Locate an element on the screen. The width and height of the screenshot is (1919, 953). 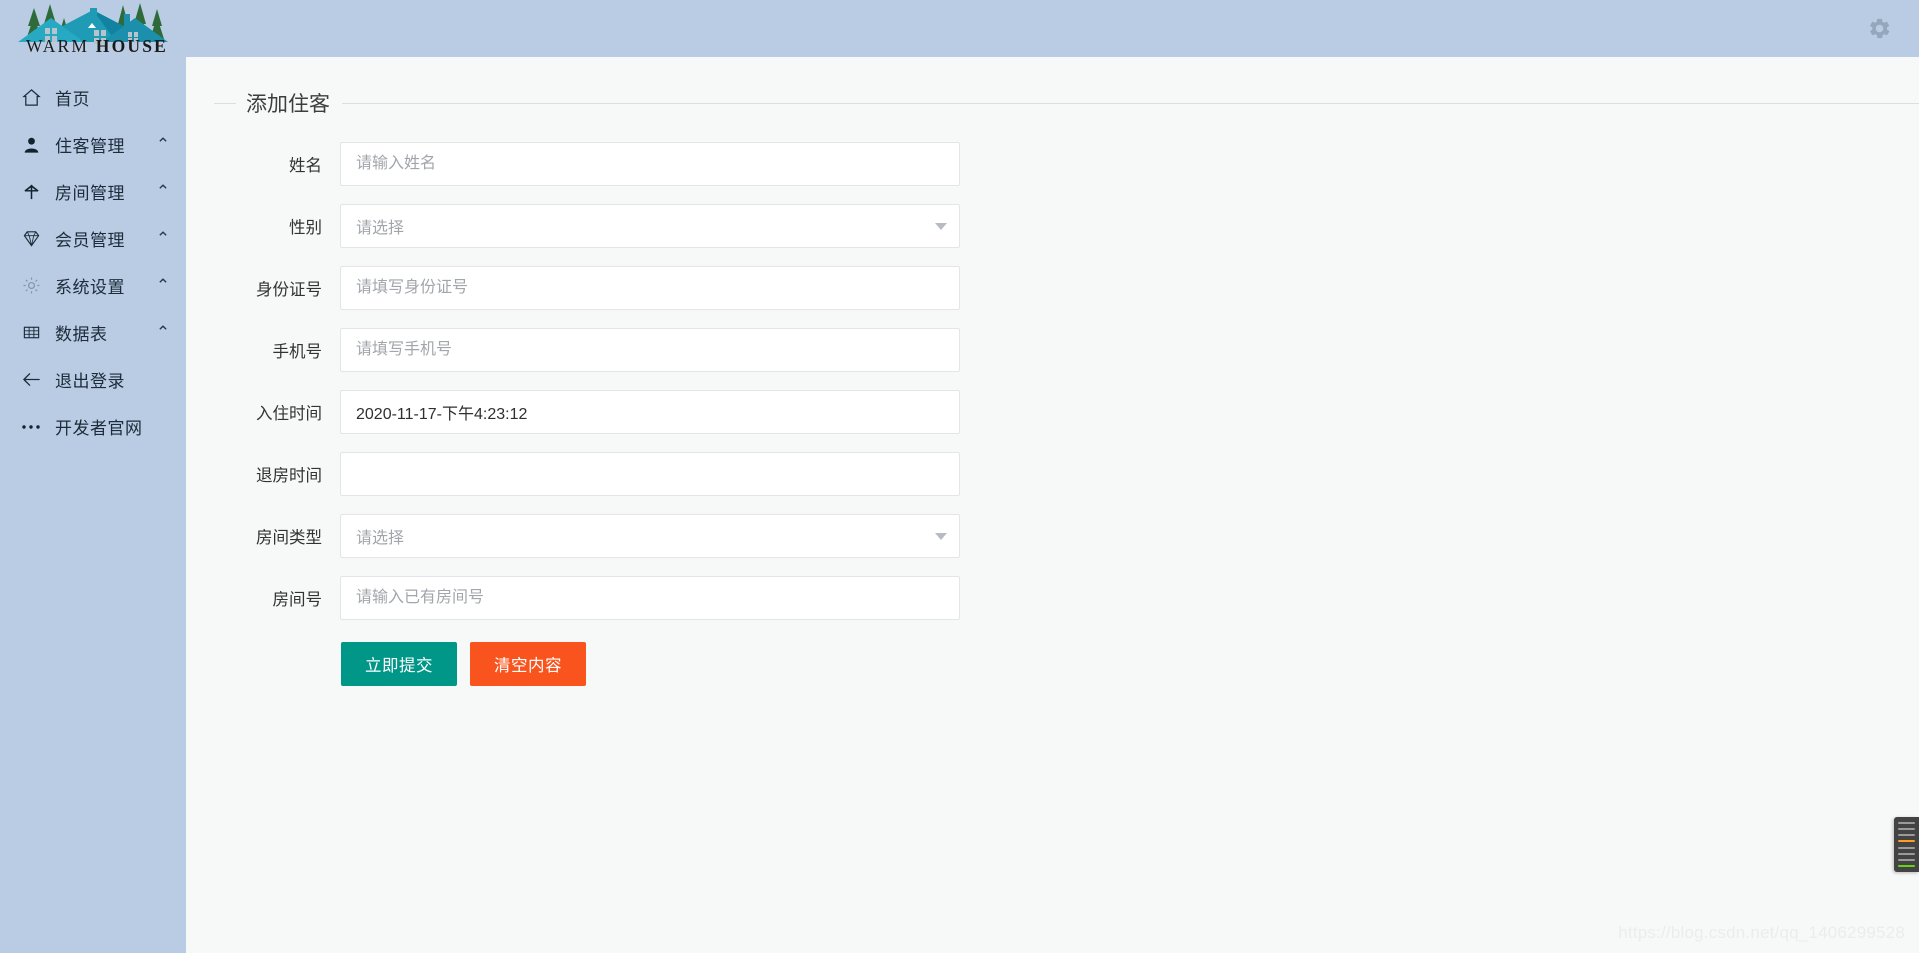
field-label: 身份证号 is located at coordinates (289, 290).